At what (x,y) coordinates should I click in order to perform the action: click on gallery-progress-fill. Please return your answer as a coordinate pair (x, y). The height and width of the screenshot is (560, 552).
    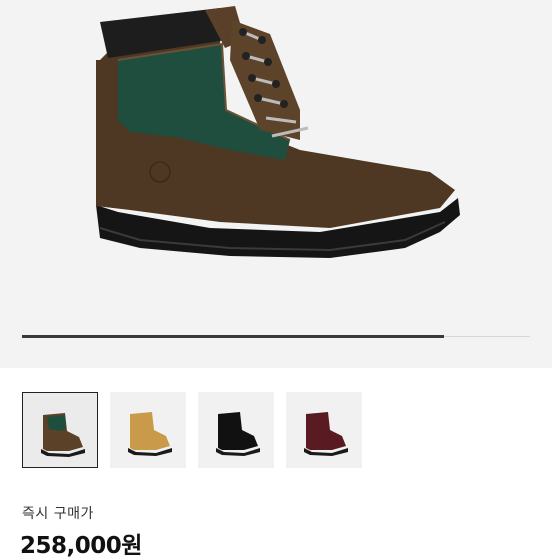
    Looking at the image, I should click on (233, 336).